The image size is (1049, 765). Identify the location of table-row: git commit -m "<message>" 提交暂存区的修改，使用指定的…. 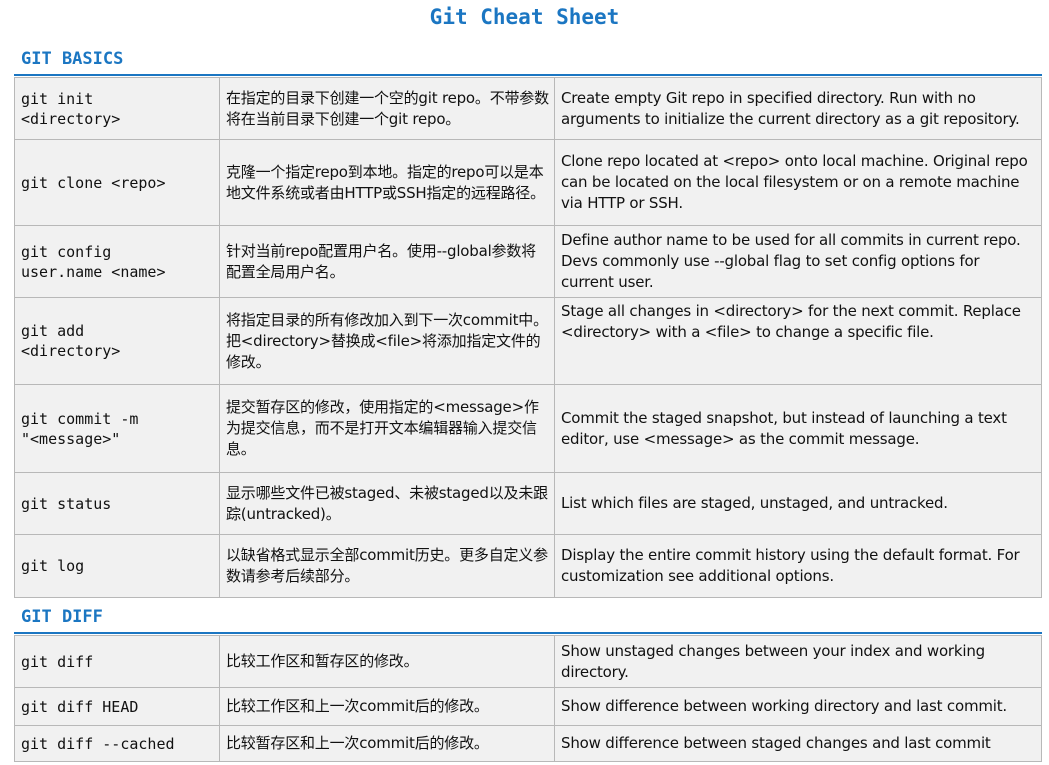
(528, 428).